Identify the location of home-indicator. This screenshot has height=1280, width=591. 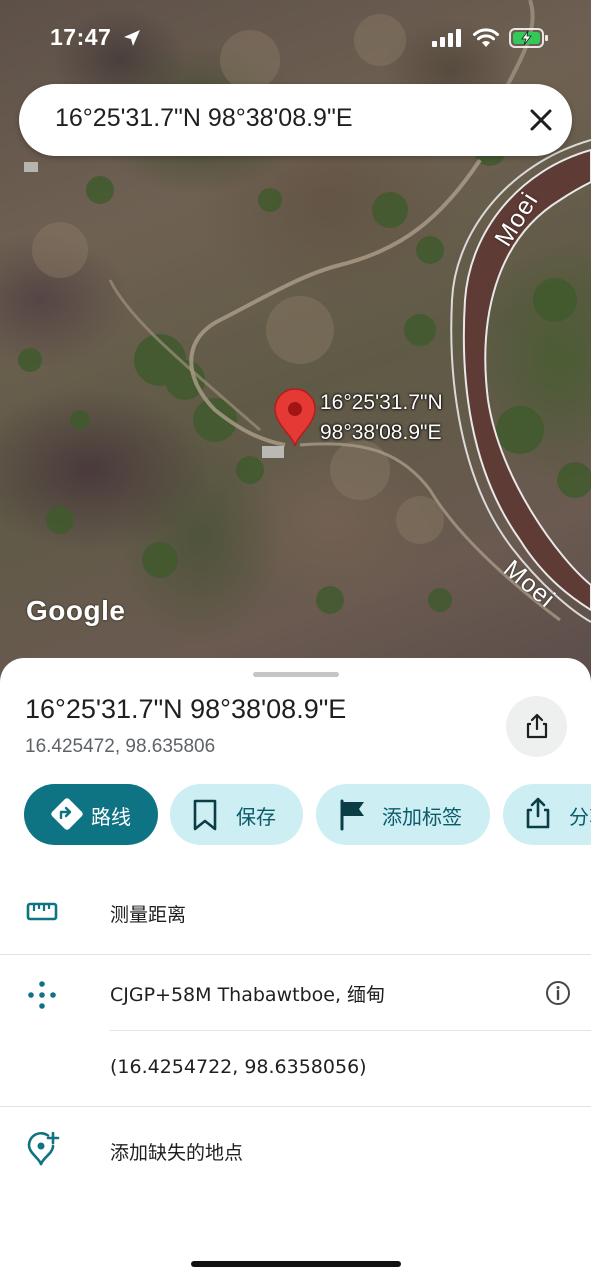
(296, 1264).